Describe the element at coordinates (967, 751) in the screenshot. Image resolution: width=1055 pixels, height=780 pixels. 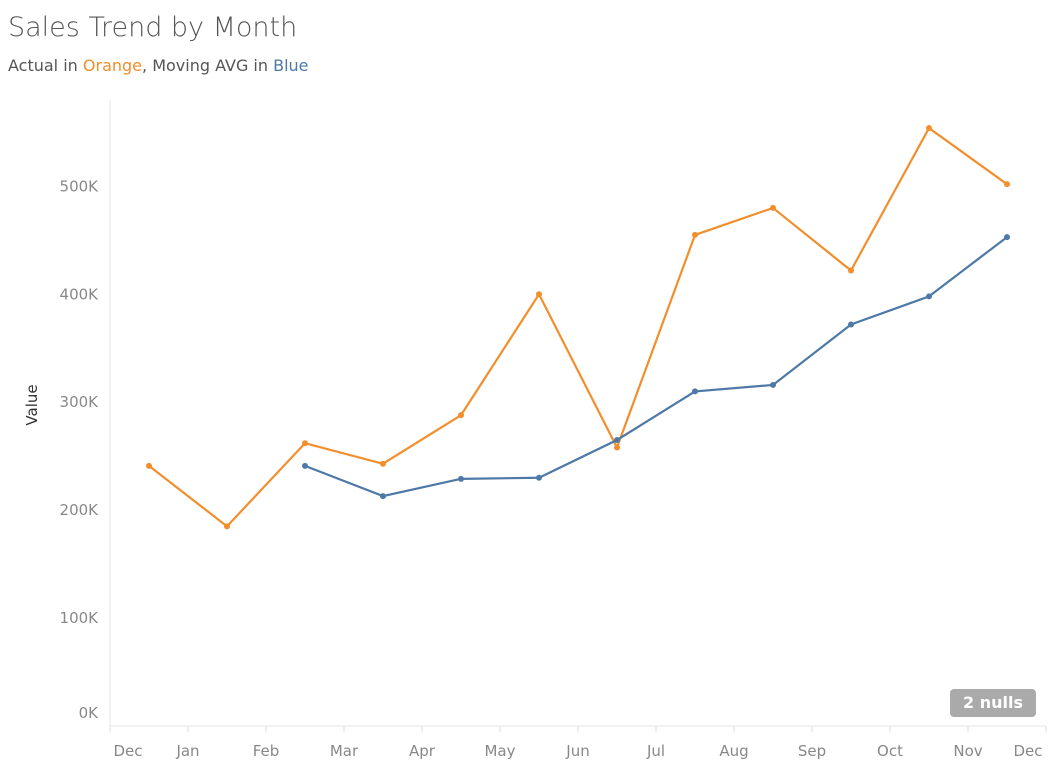
I see `x-tick-label: Nov` at that location.